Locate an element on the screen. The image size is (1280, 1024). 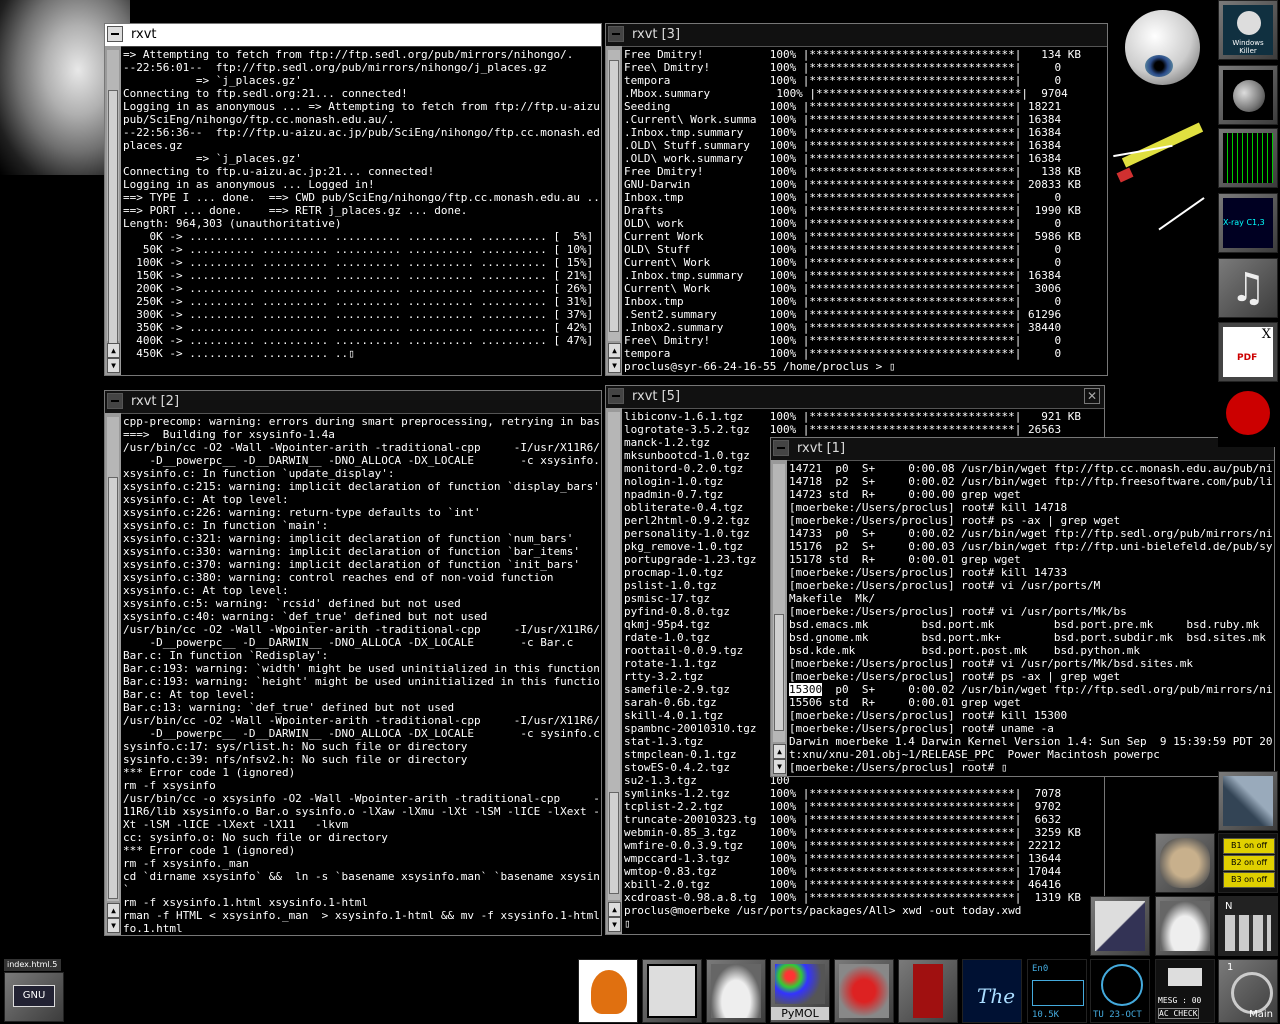
dock-tile-tools: N is located at coordinates (1248, 926).